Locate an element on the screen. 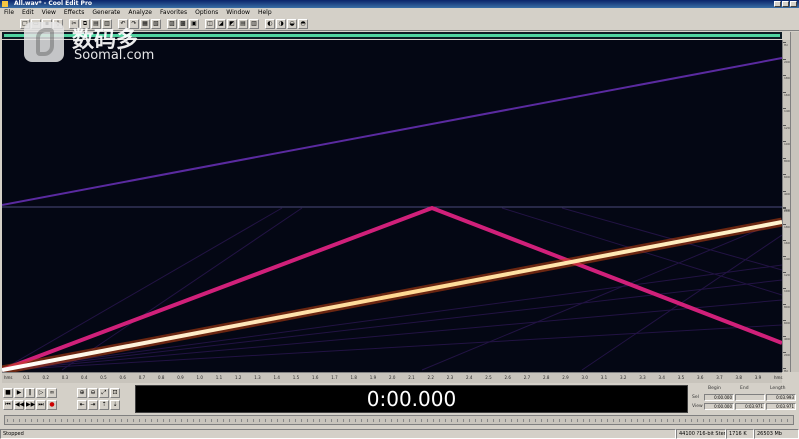 Image resolution: width=799 pixels, height=439 pixels. go-to-end-button: ⏭ is located at coordinates (41, 405).